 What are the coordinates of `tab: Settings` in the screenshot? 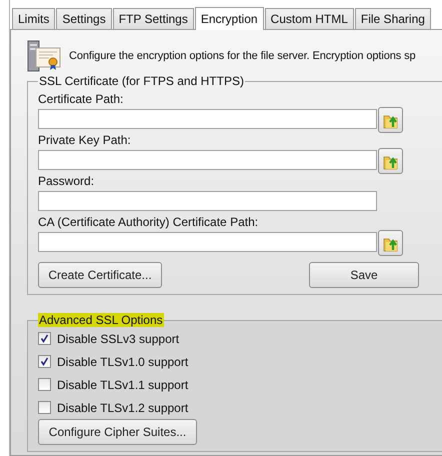 It's located at (84, 18).